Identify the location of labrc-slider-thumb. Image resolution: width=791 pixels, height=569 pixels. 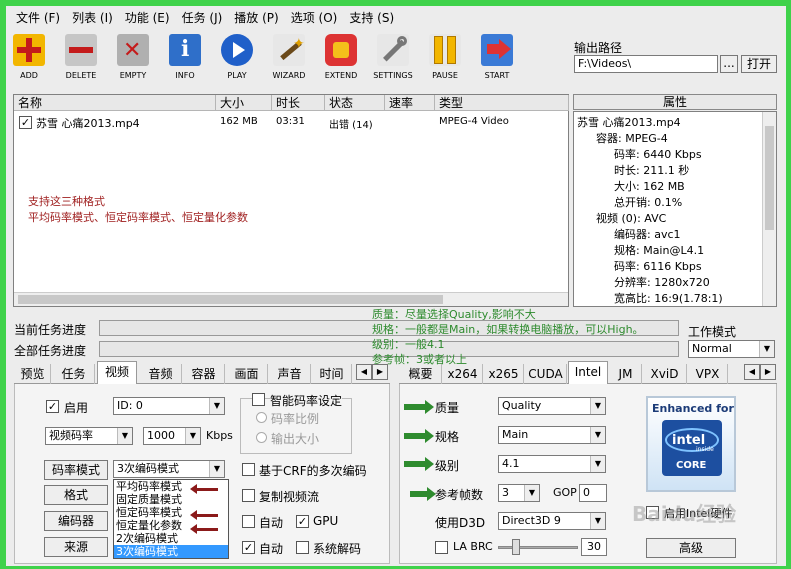
(516, 547).